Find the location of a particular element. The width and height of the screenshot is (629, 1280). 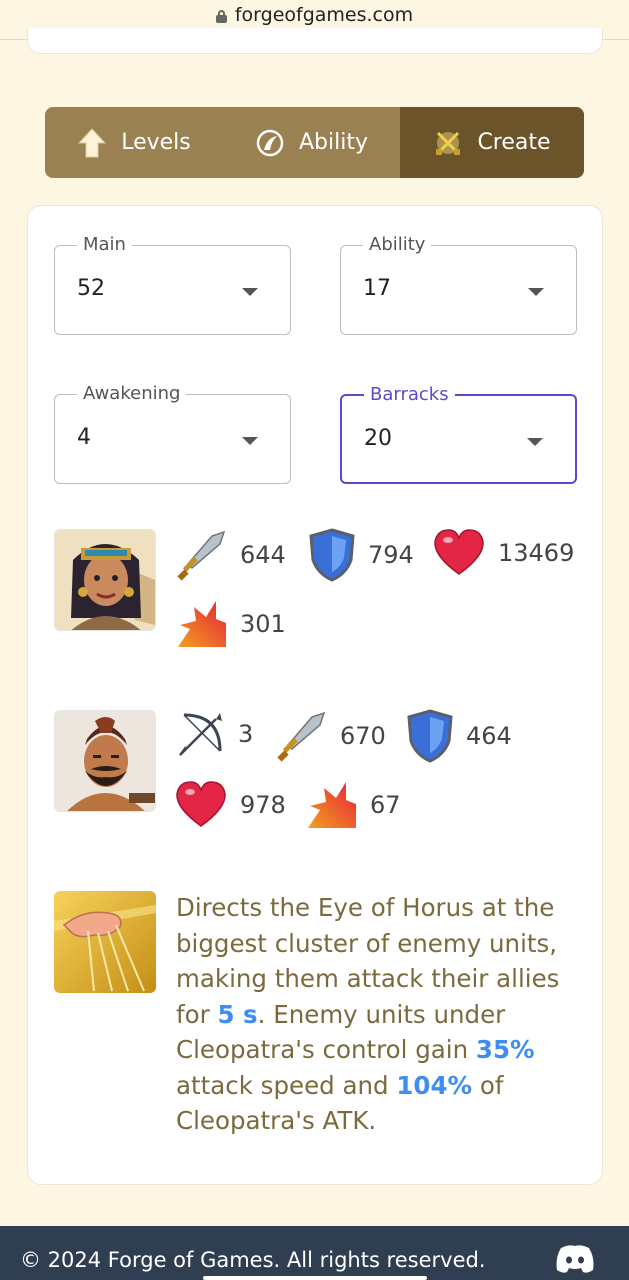

tab-create-label: Create is located at coordinates (514, 142).